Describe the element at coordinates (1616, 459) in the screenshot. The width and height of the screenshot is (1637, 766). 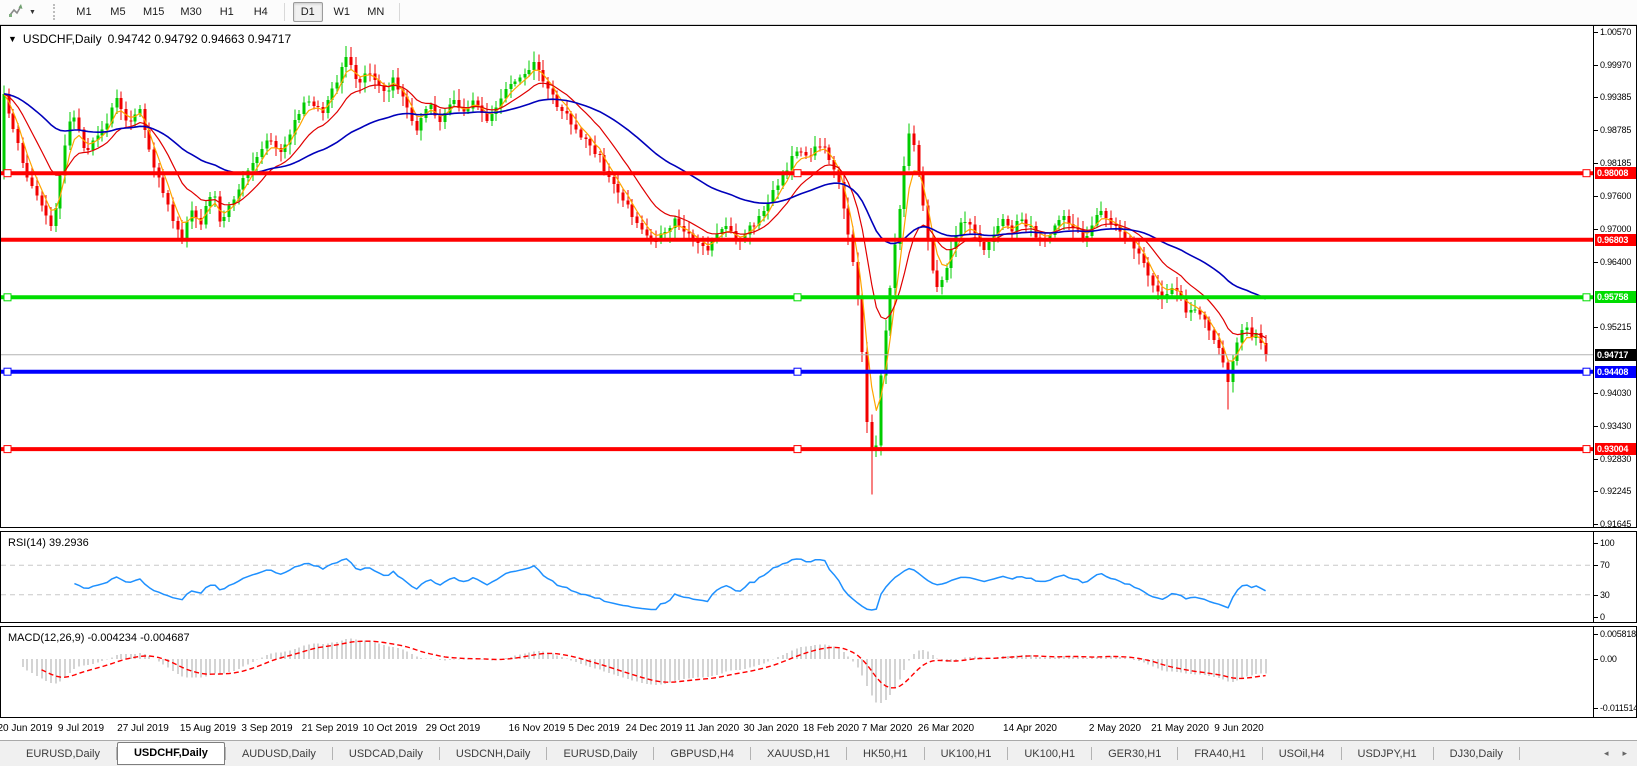
I see `price-tick-label: 0.92830` at that location.